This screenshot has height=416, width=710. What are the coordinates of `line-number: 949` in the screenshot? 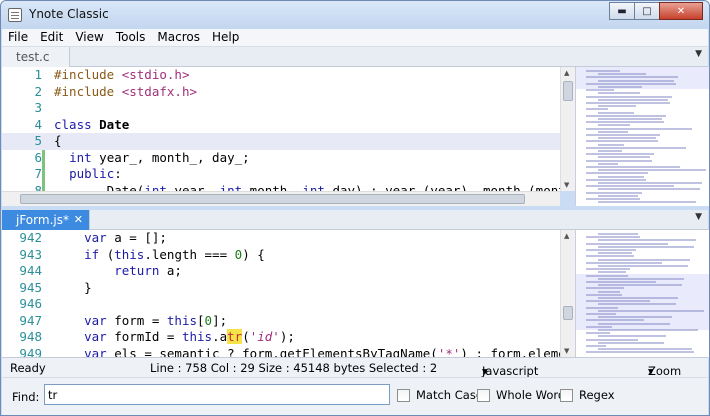 It's located at (30, 351).